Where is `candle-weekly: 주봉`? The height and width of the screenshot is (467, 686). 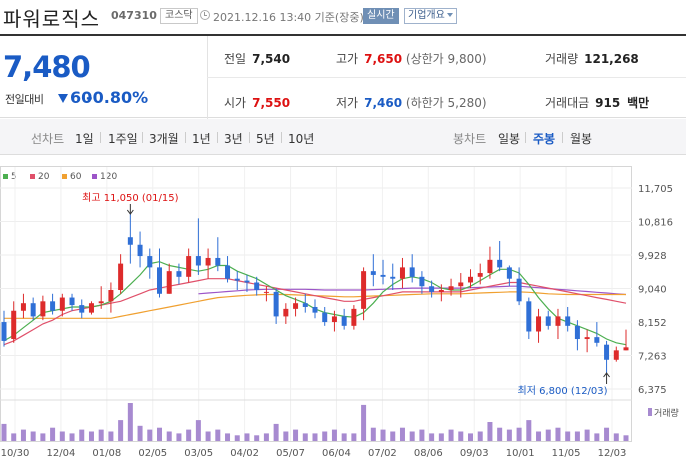 candle-weekly: 주봉 is located at coordinates (544, 138).